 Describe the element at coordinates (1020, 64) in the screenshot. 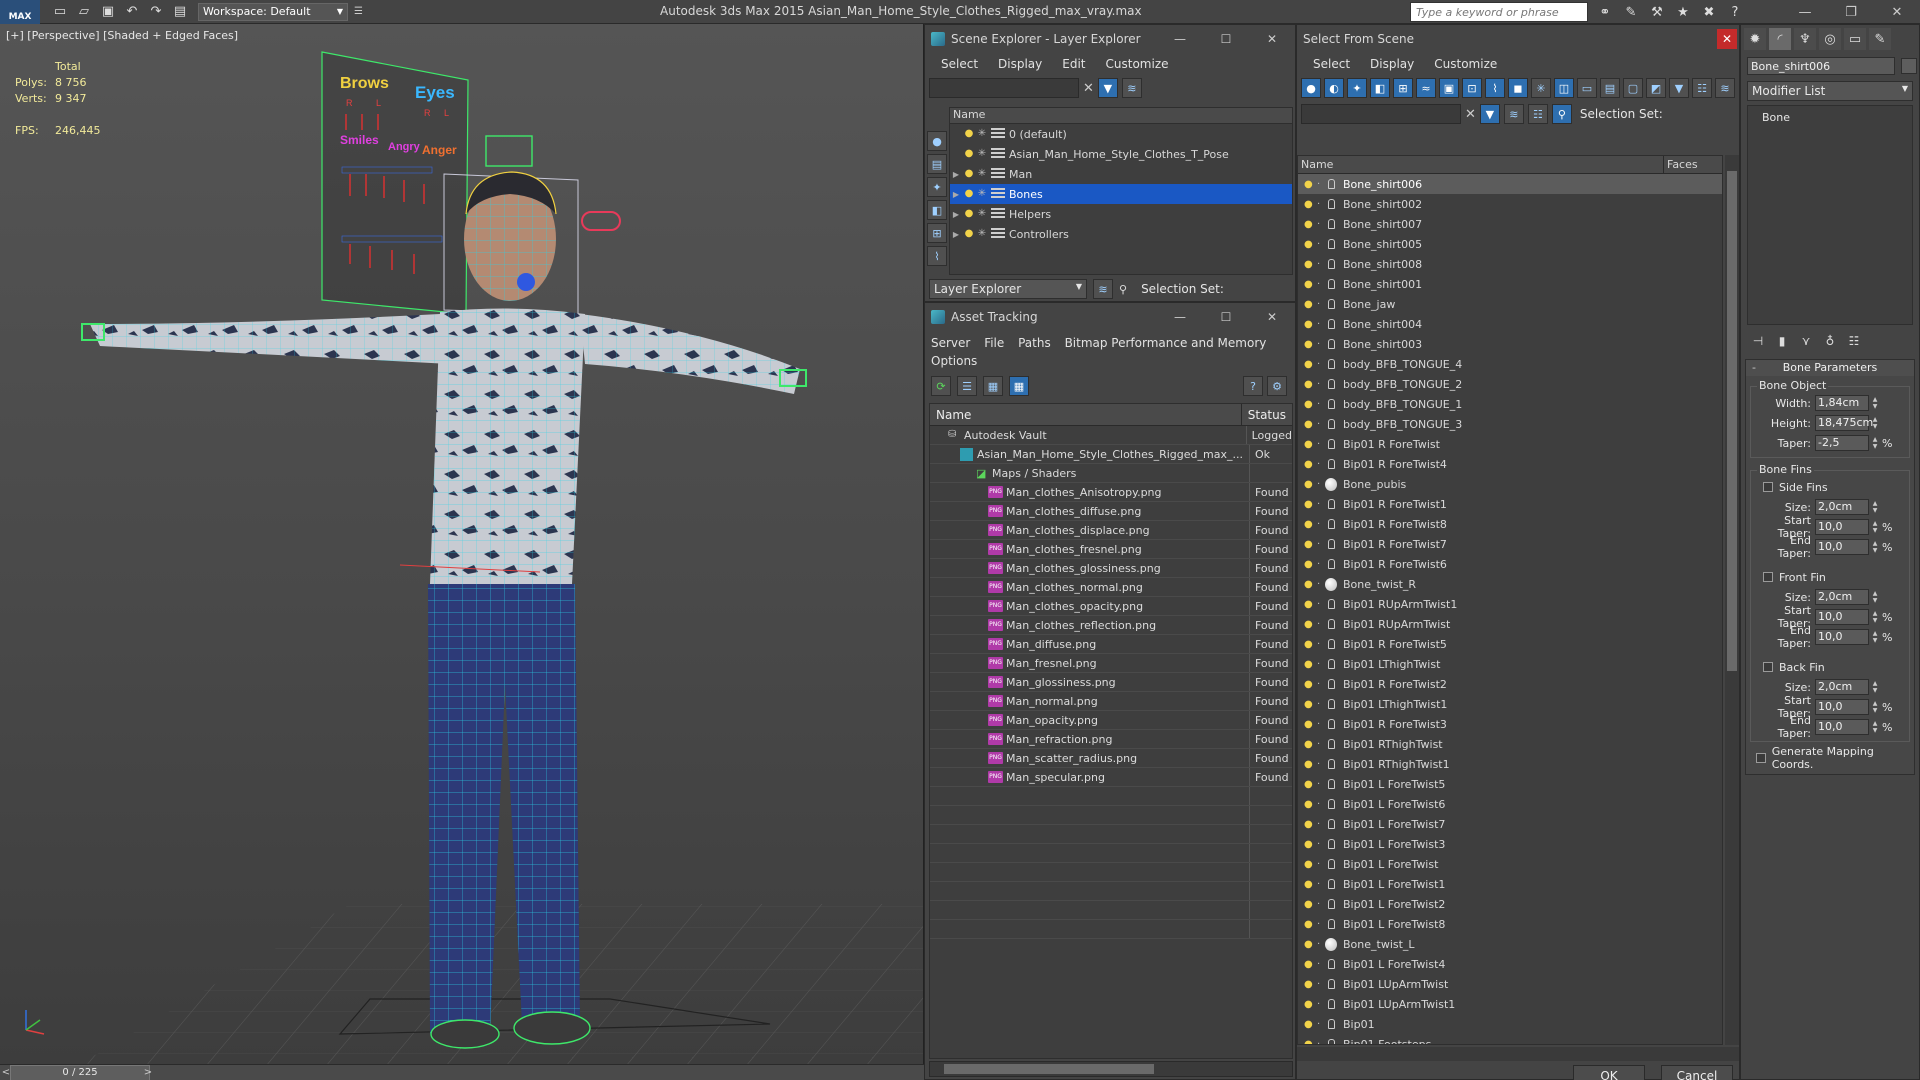

I see `menu-display: Display` at that location.